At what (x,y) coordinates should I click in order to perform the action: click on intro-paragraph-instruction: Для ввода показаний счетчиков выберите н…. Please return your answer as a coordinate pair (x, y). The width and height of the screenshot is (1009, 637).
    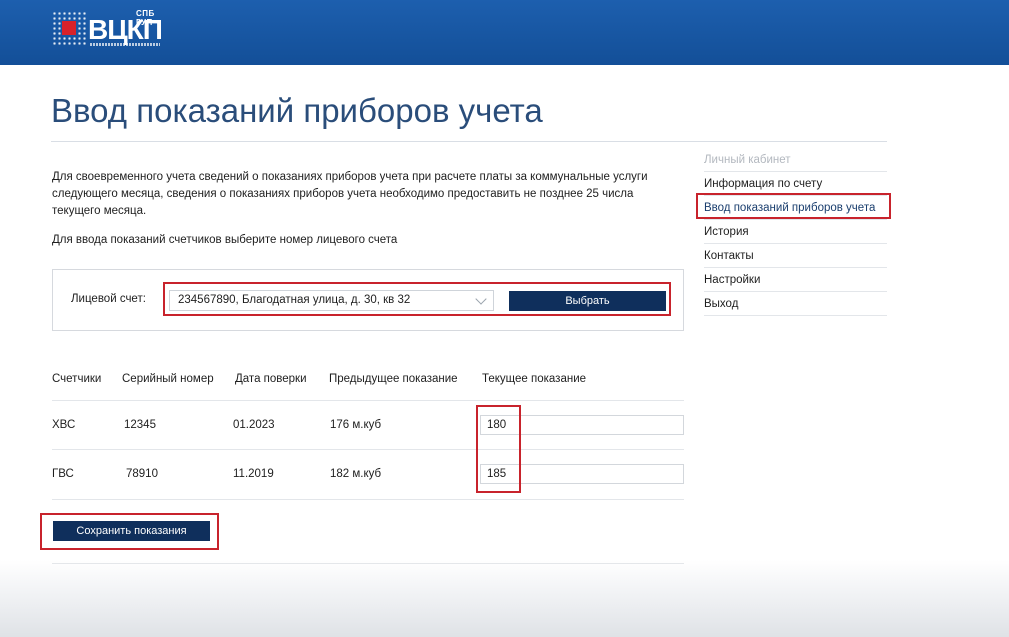
    Looking at the image, I should click on (225, 240).